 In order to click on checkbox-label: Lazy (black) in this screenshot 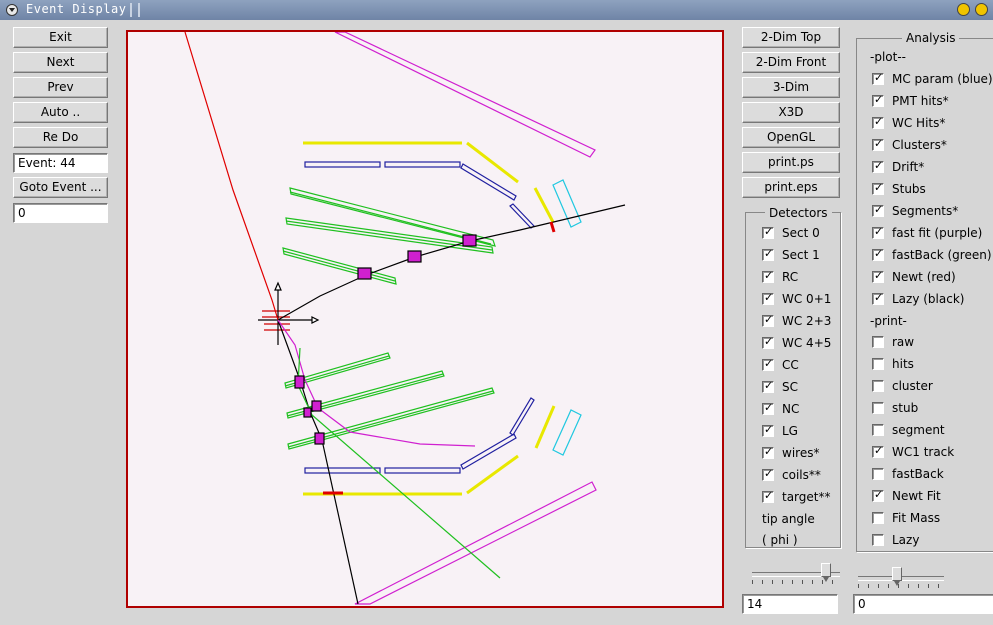, I will do `click(928, 299)`.